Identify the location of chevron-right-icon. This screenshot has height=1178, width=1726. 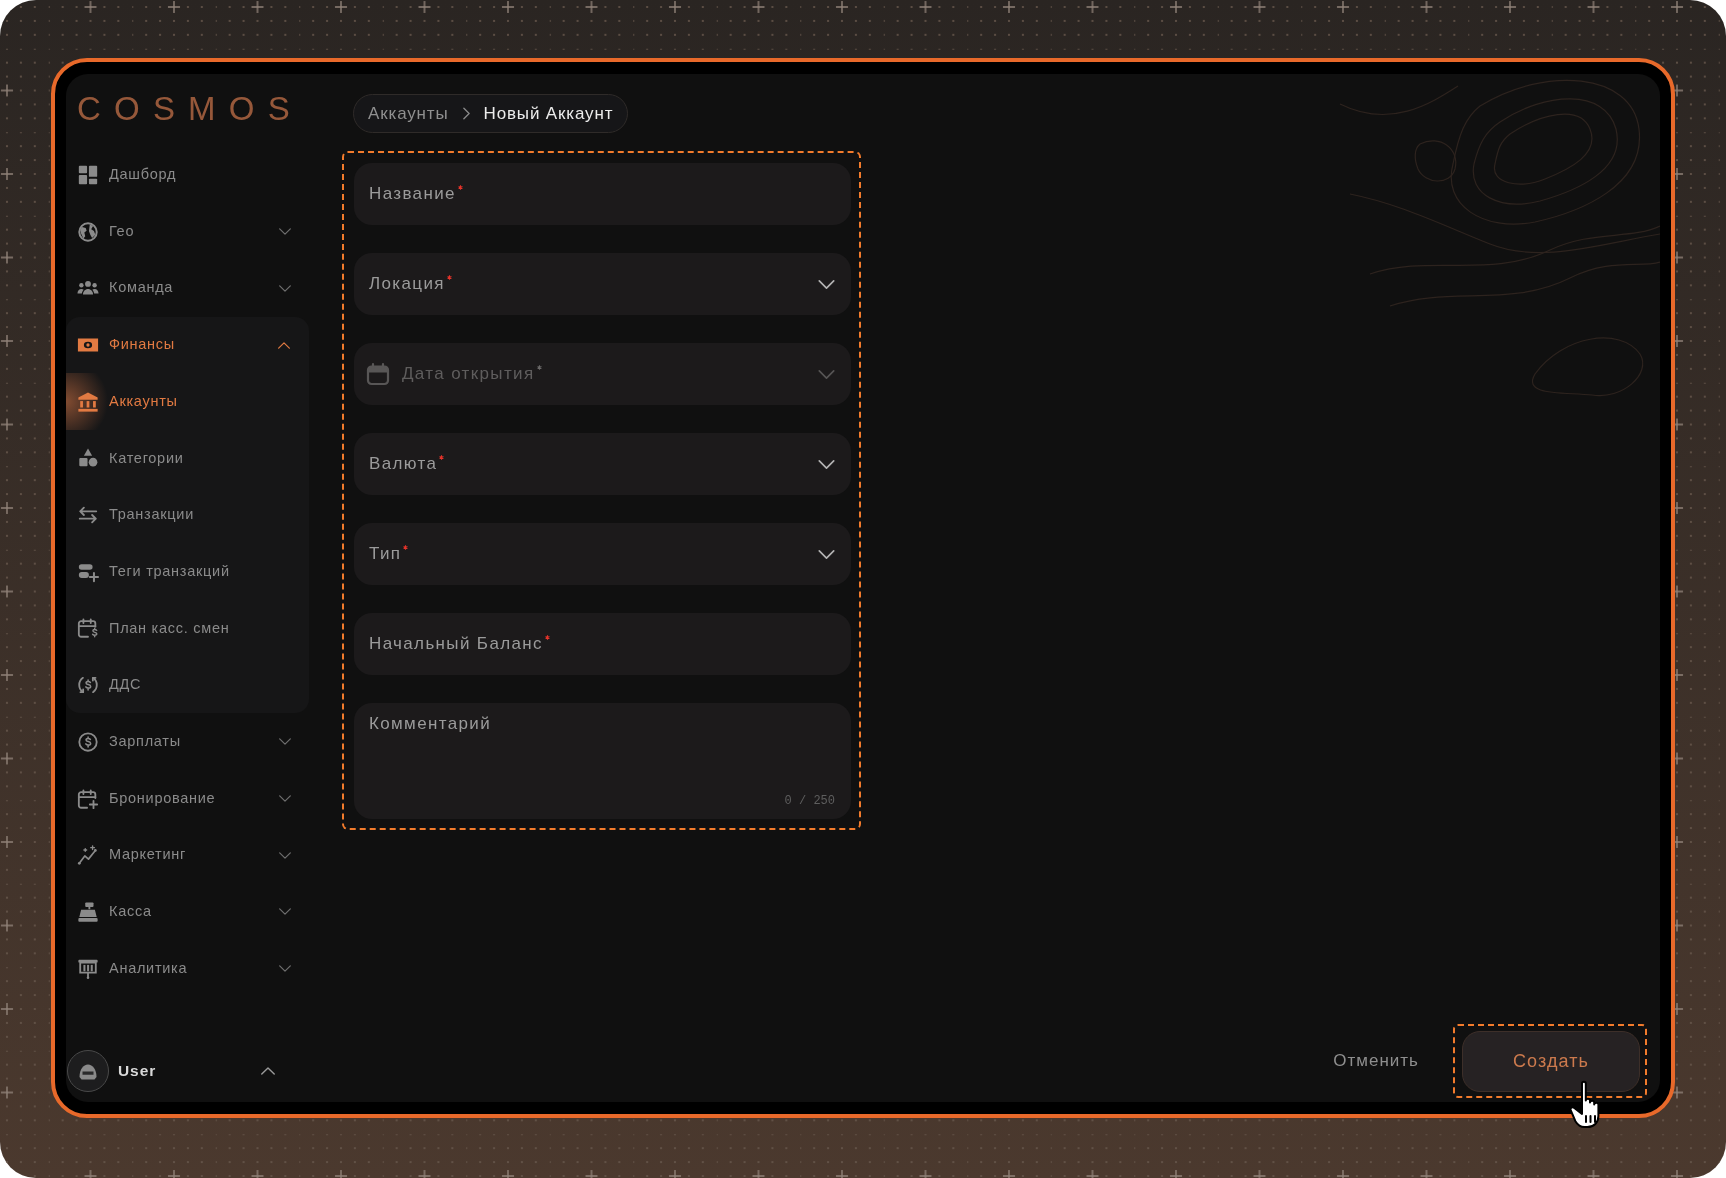
(466, 113).